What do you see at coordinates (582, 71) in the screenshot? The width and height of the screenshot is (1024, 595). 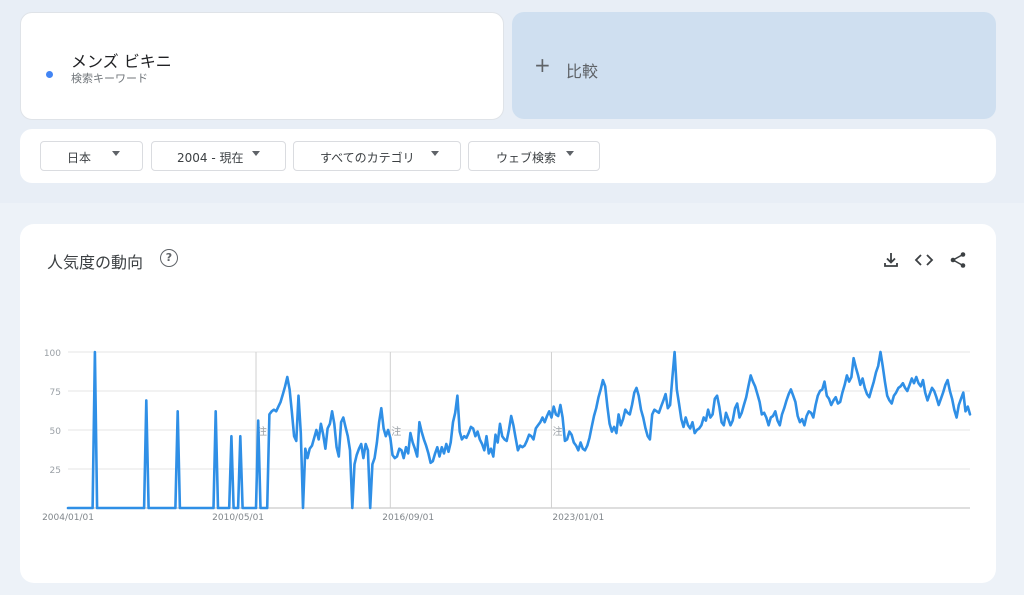 I see `compare-label: 比較` at bounding box center [582, 71].